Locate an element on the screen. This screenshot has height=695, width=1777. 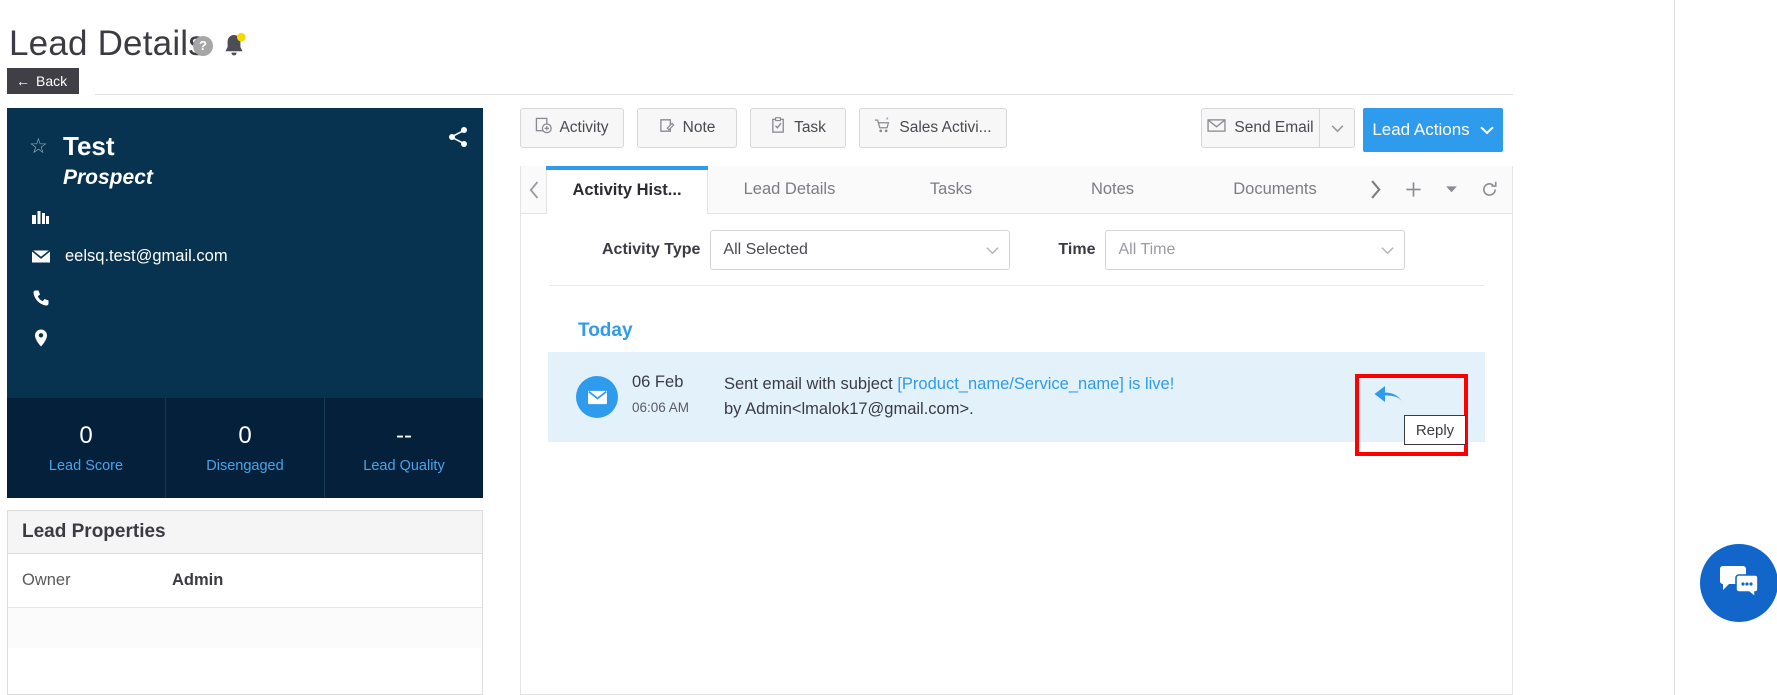
lead-name: Test is located at coordinates (89, 146).